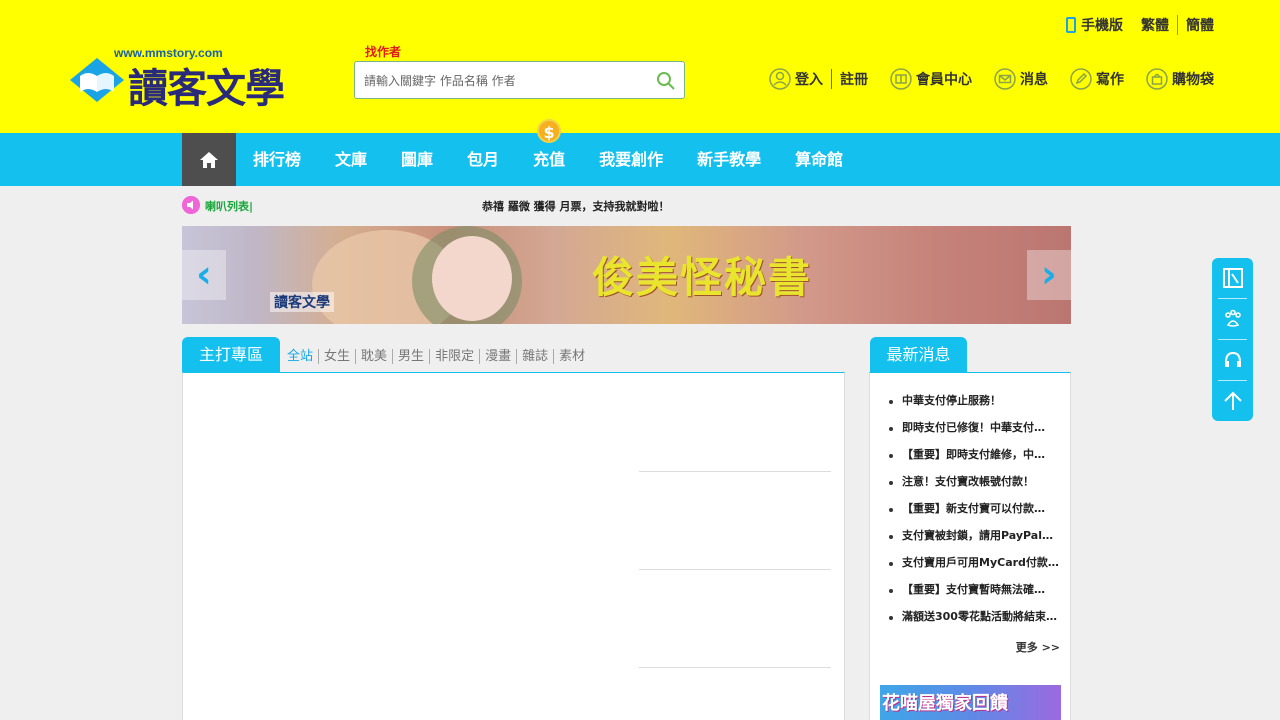 The width and height of the screenshot is (1280, 720). I want to click on news-ad-banner: 花喵屋獨家回饋, so click(970, 702).